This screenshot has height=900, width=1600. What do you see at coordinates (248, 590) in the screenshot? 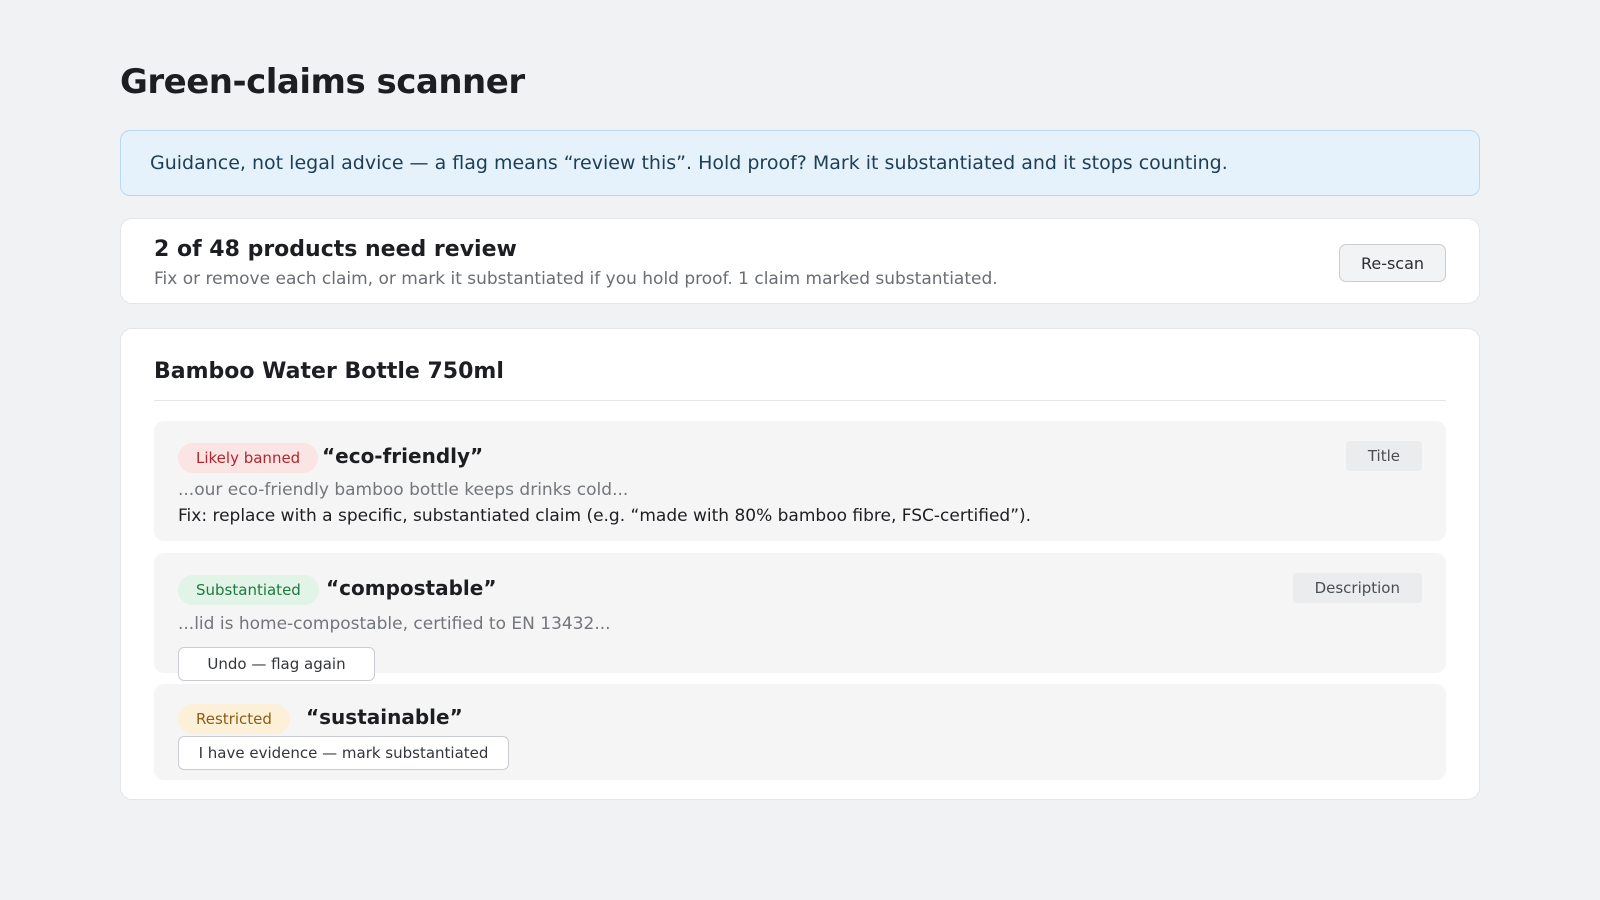
I see `status-badge-substantiated: Substantiated` at bounding box center [248, 590].